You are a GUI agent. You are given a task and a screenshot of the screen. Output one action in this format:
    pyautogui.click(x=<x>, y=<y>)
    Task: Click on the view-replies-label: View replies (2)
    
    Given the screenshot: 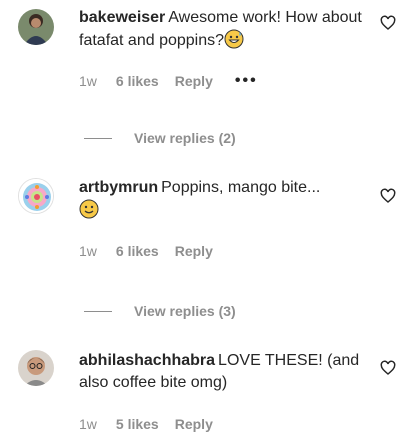 What is the action you would take?
    pyautogui.click(x=185, y=138)
    